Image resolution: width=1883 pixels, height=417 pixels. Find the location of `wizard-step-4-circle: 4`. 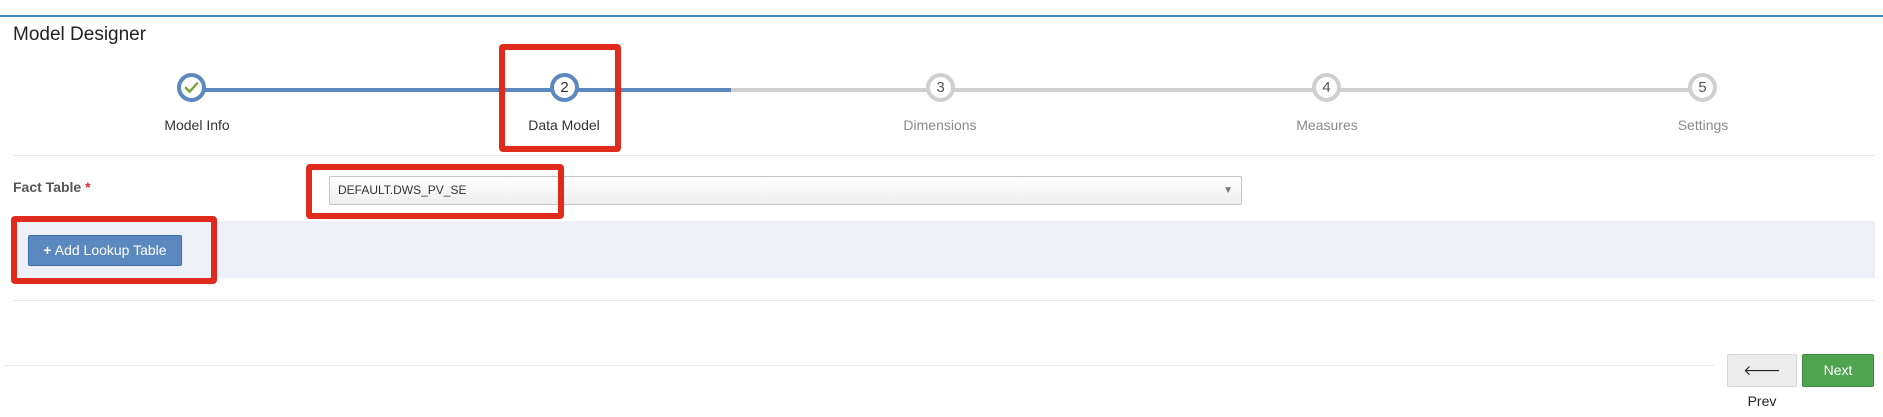

wizard-step-4-circle: 4 is located at coordinates (1326, 87).